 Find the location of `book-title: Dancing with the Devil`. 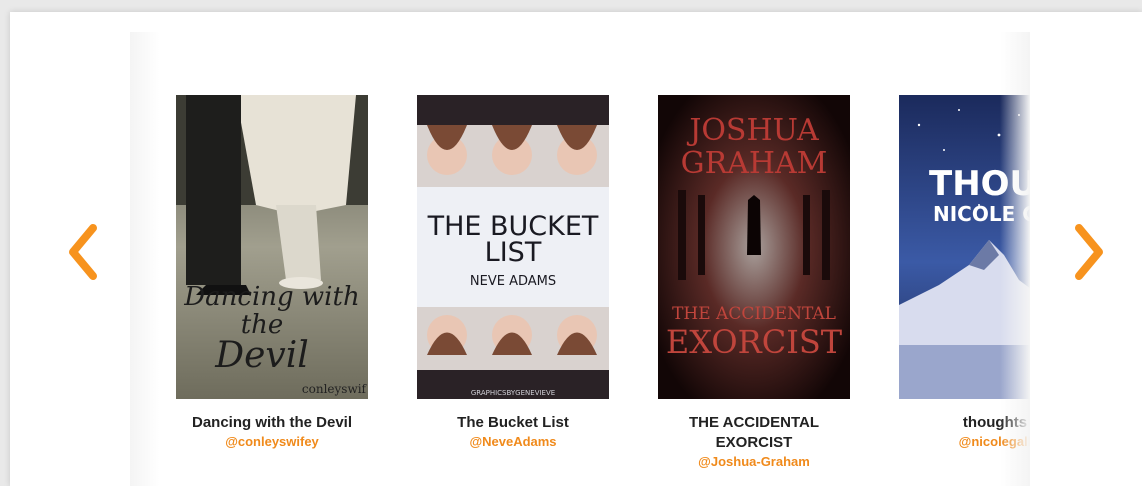

book-title: Dancing with the Devil is located at coordinates (272, 423).